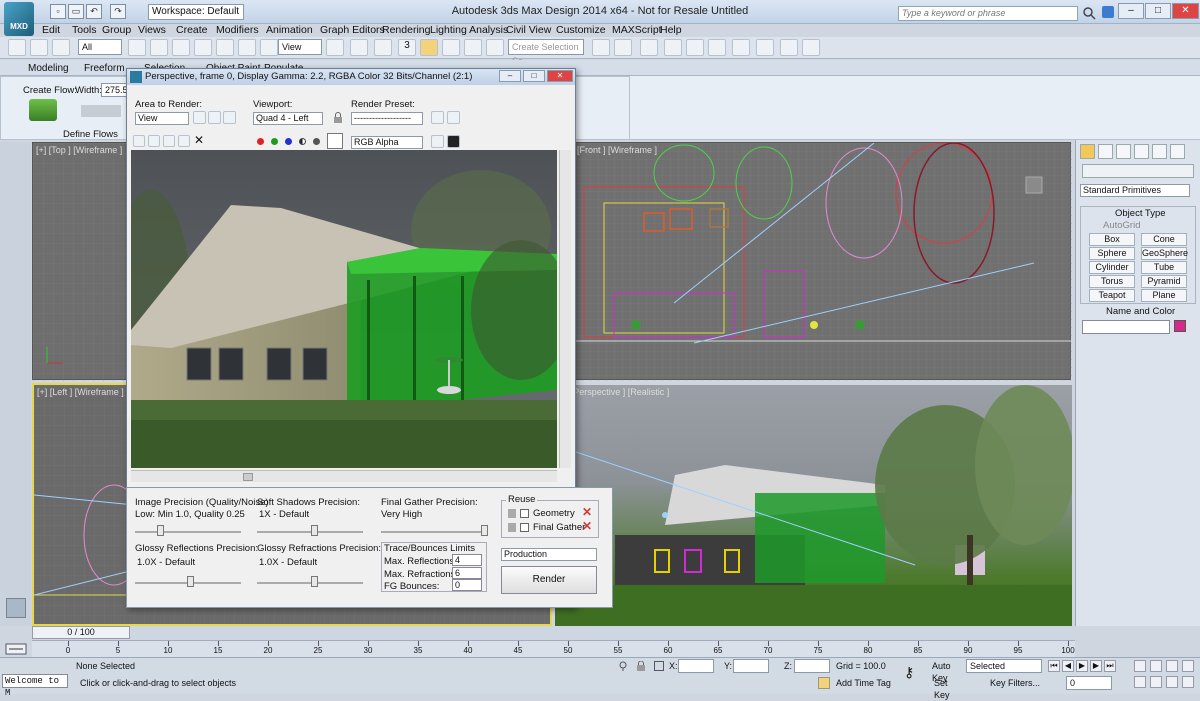  What do you see at coordinates (696, 666) in the screenshot?
I see `x-coordinate-input` at bounding box center [696, 666].